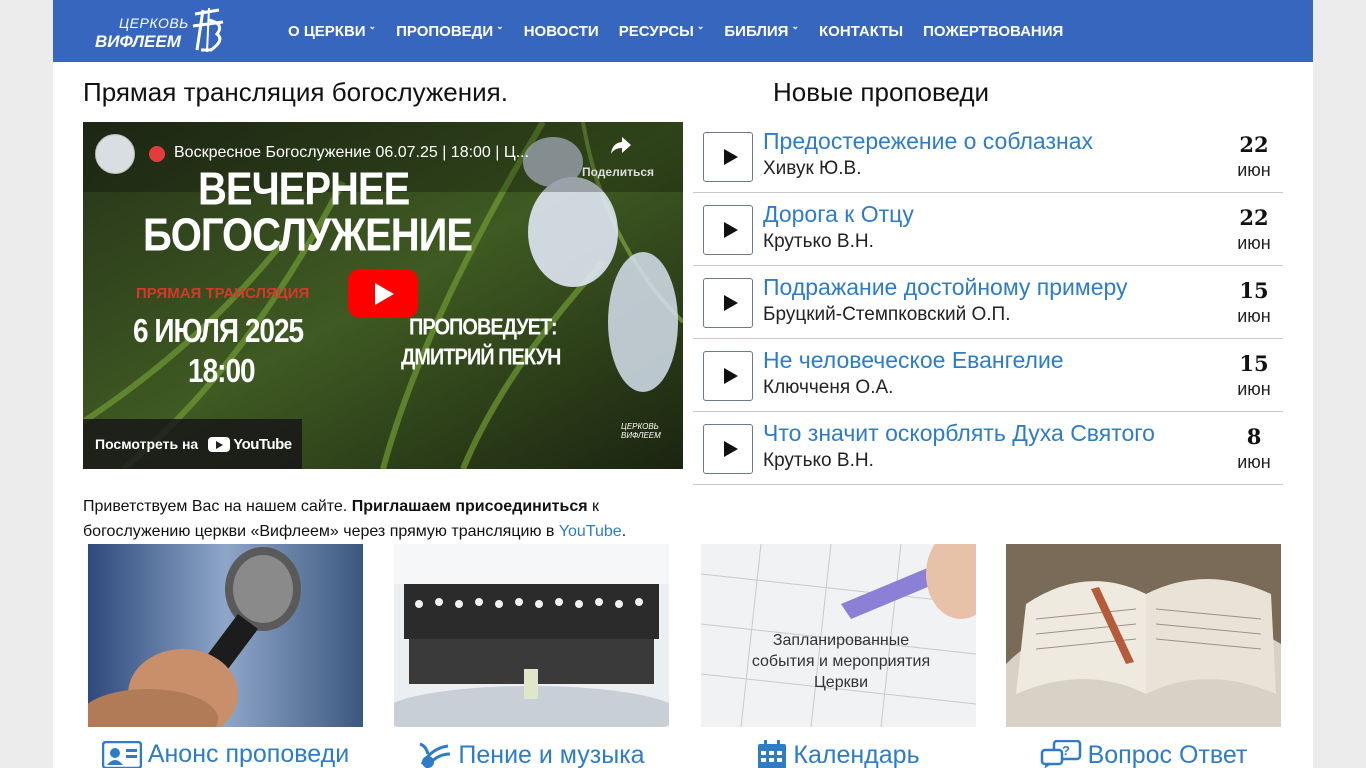  I want to click on poster-line2: БОГОСЛУЖЕНИЕ, so click(308, 235).